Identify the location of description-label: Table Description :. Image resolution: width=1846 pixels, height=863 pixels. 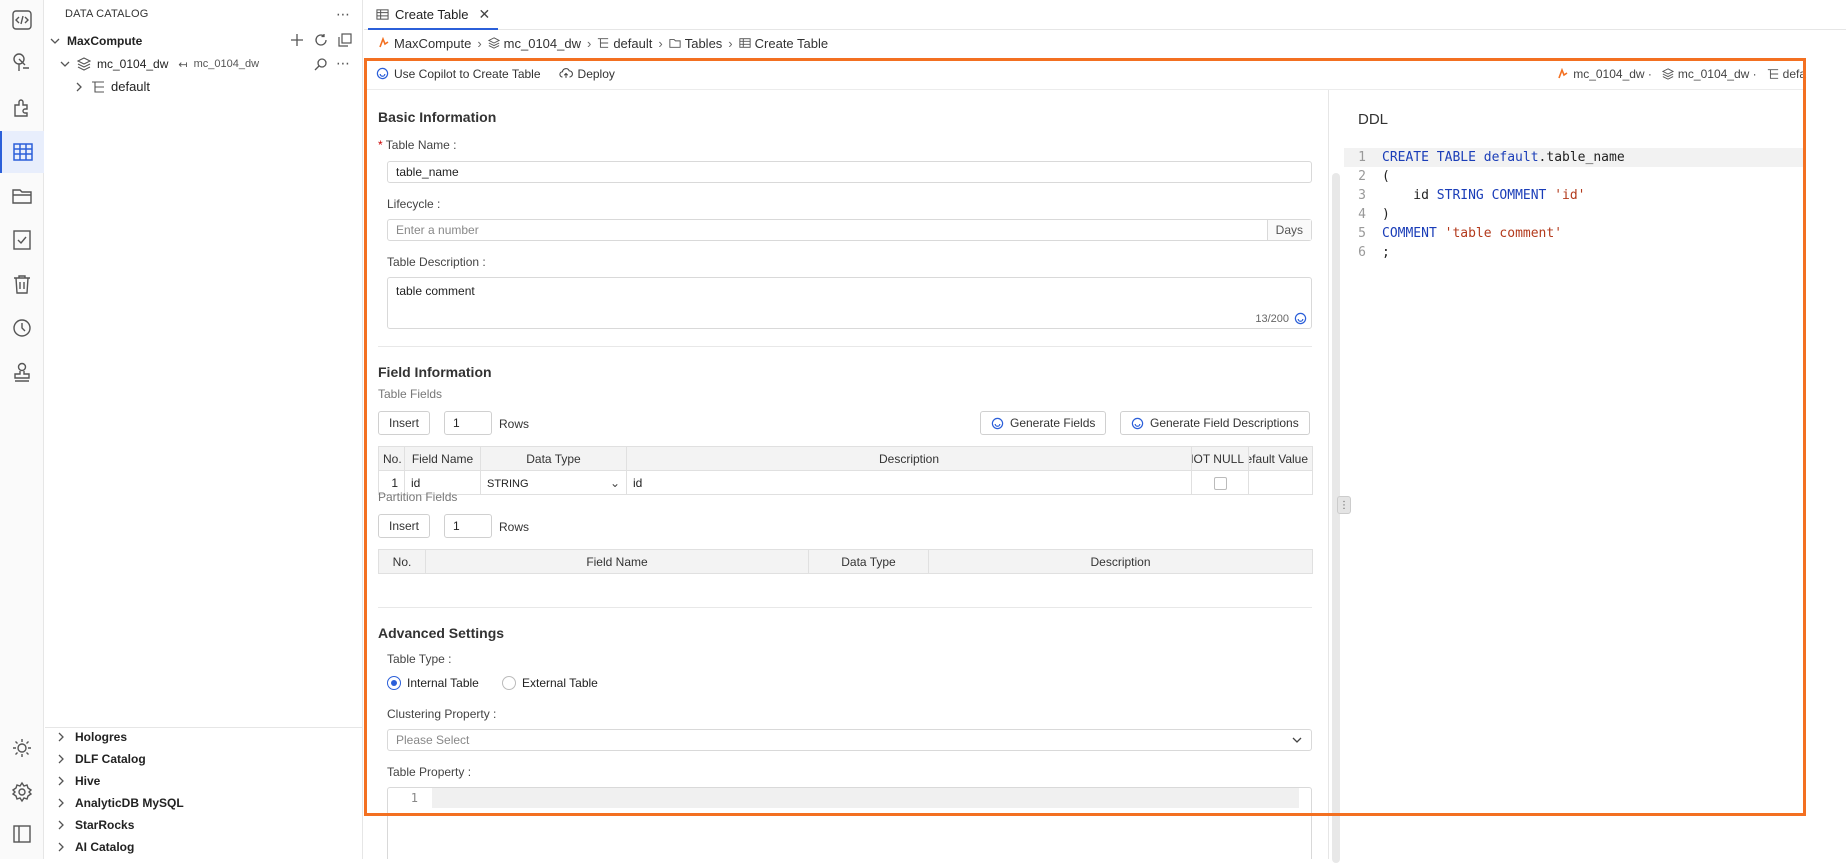
(436, 262).